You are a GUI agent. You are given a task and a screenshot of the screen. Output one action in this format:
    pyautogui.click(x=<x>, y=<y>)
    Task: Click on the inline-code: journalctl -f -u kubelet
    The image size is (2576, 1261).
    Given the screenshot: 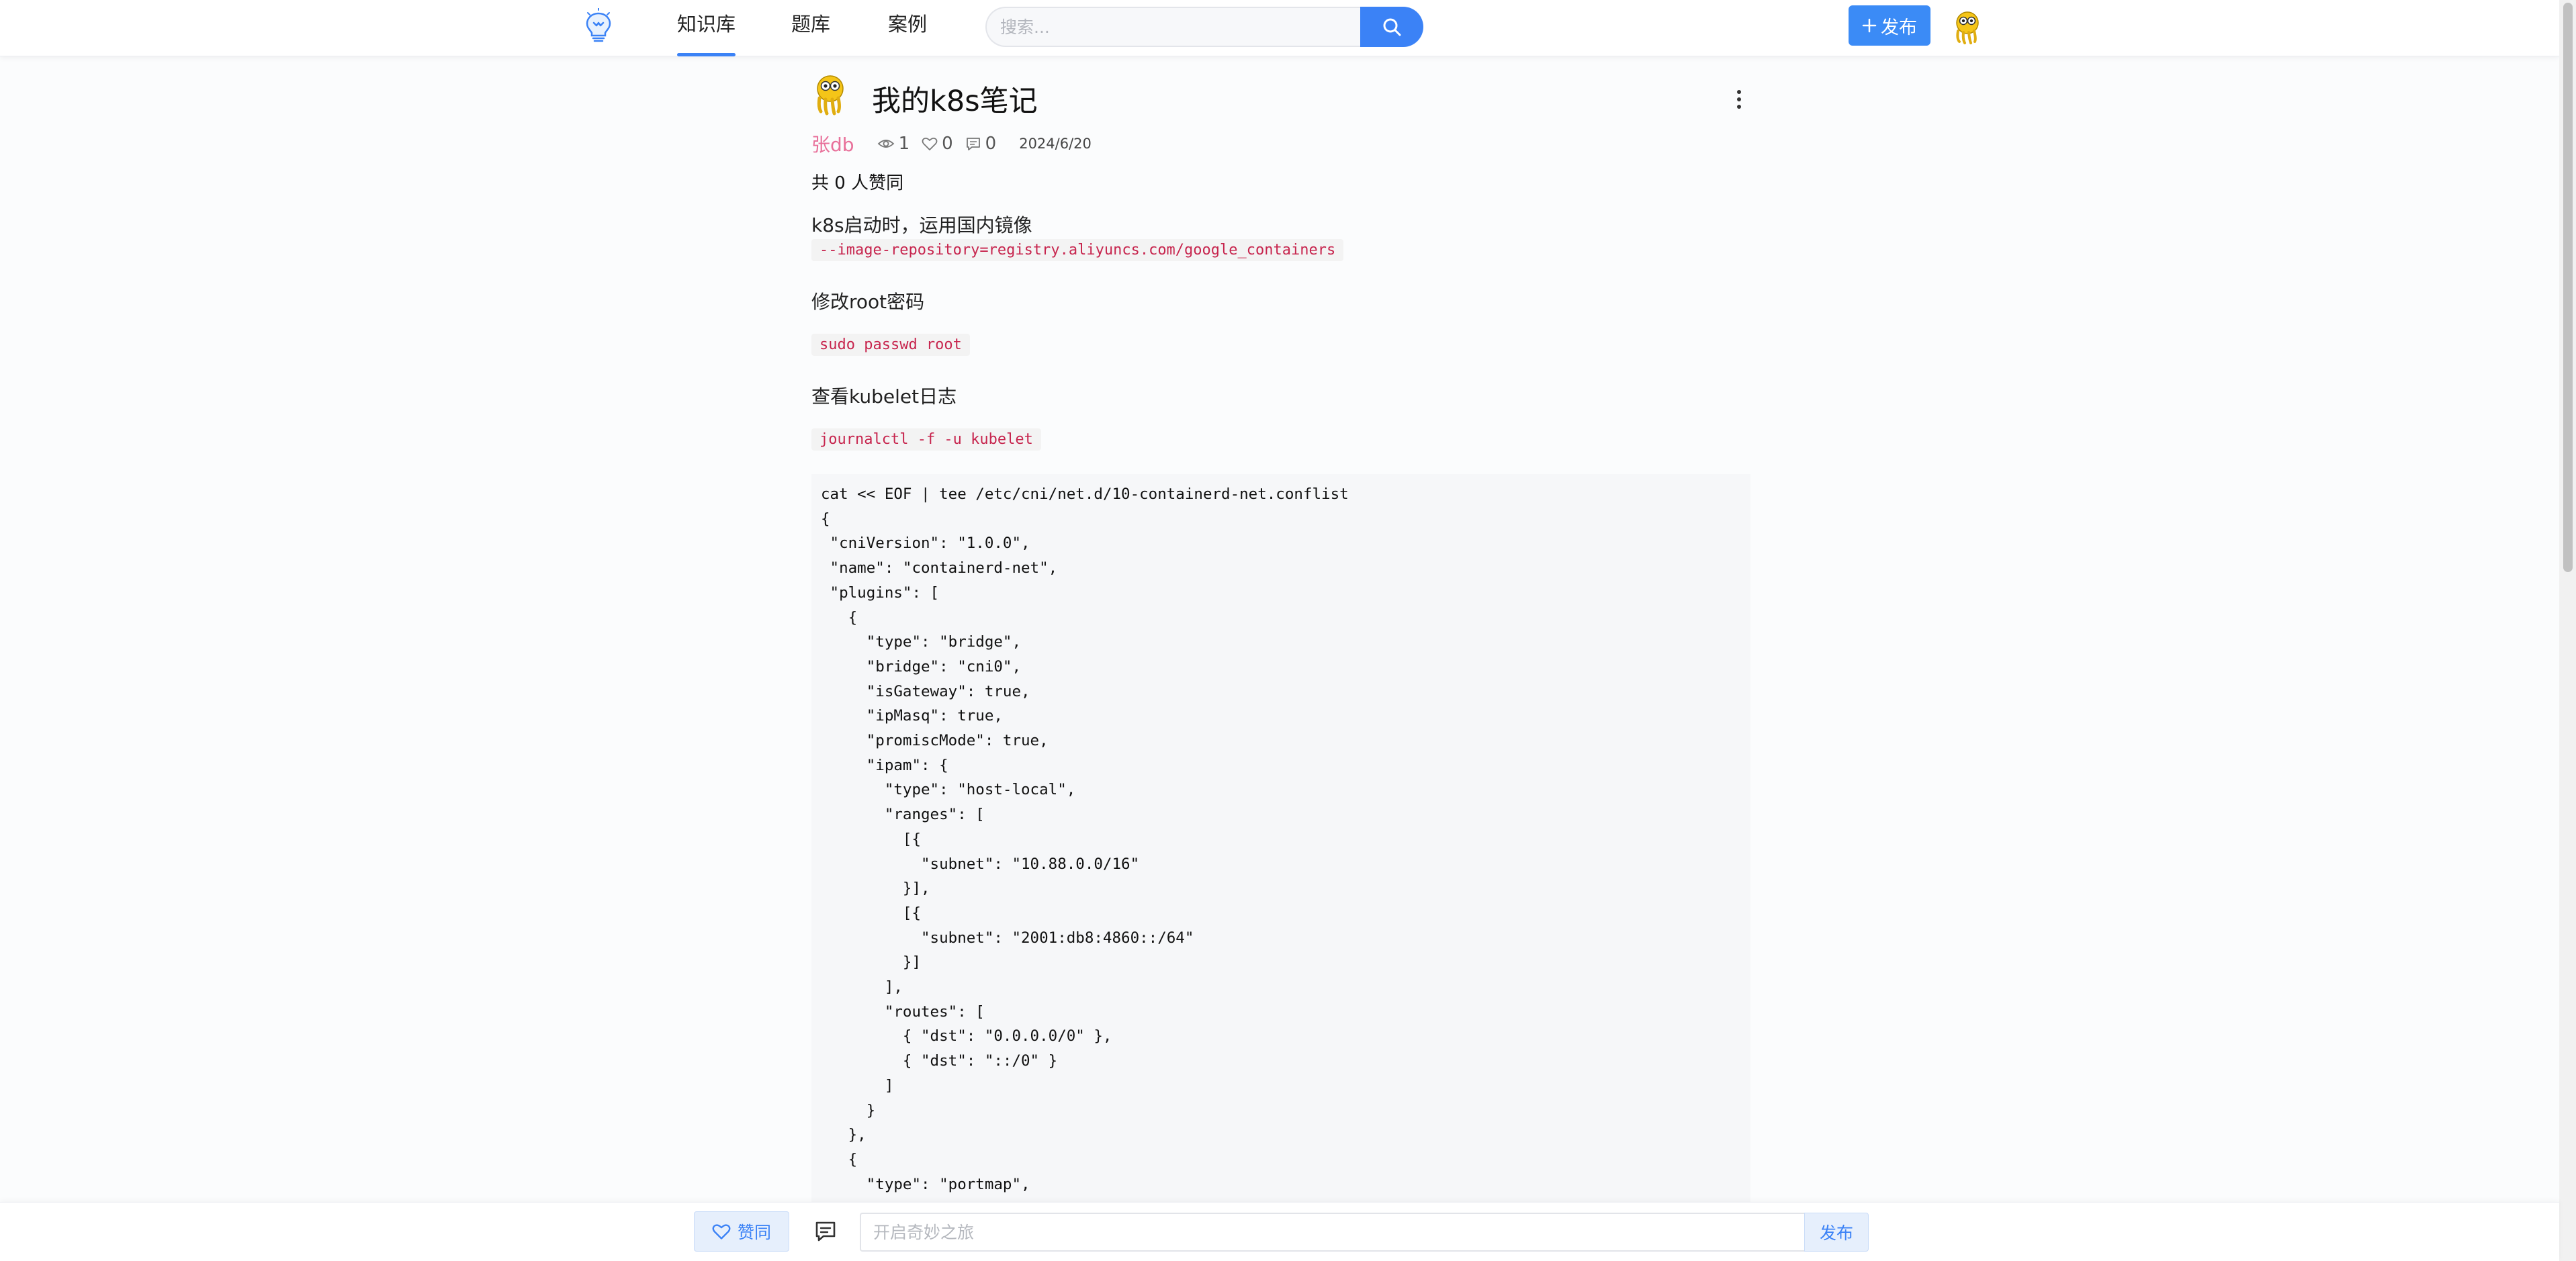 What is the action you would take?
    pyautogui.click(x=926, y=439)
    